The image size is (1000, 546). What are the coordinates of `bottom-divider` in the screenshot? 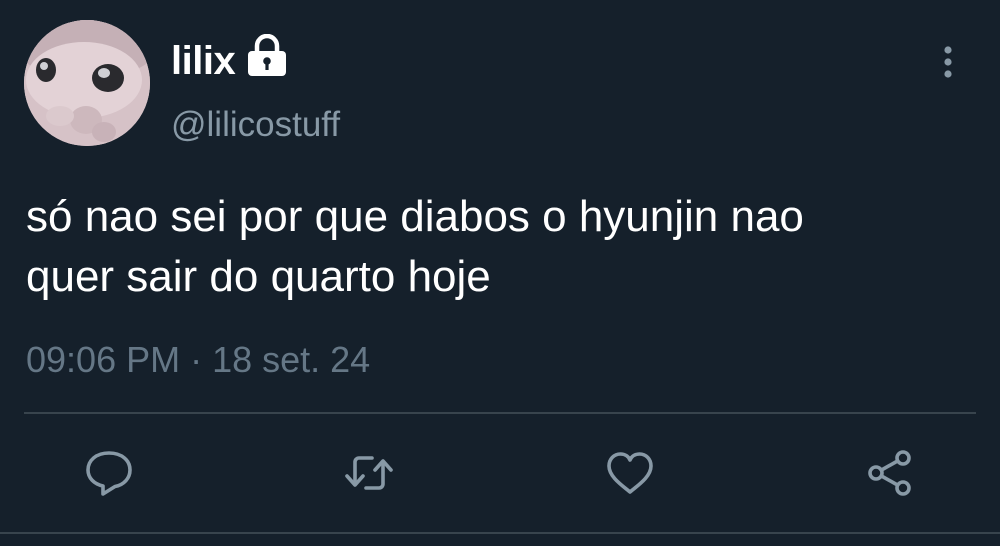 It's located at (500, 533).